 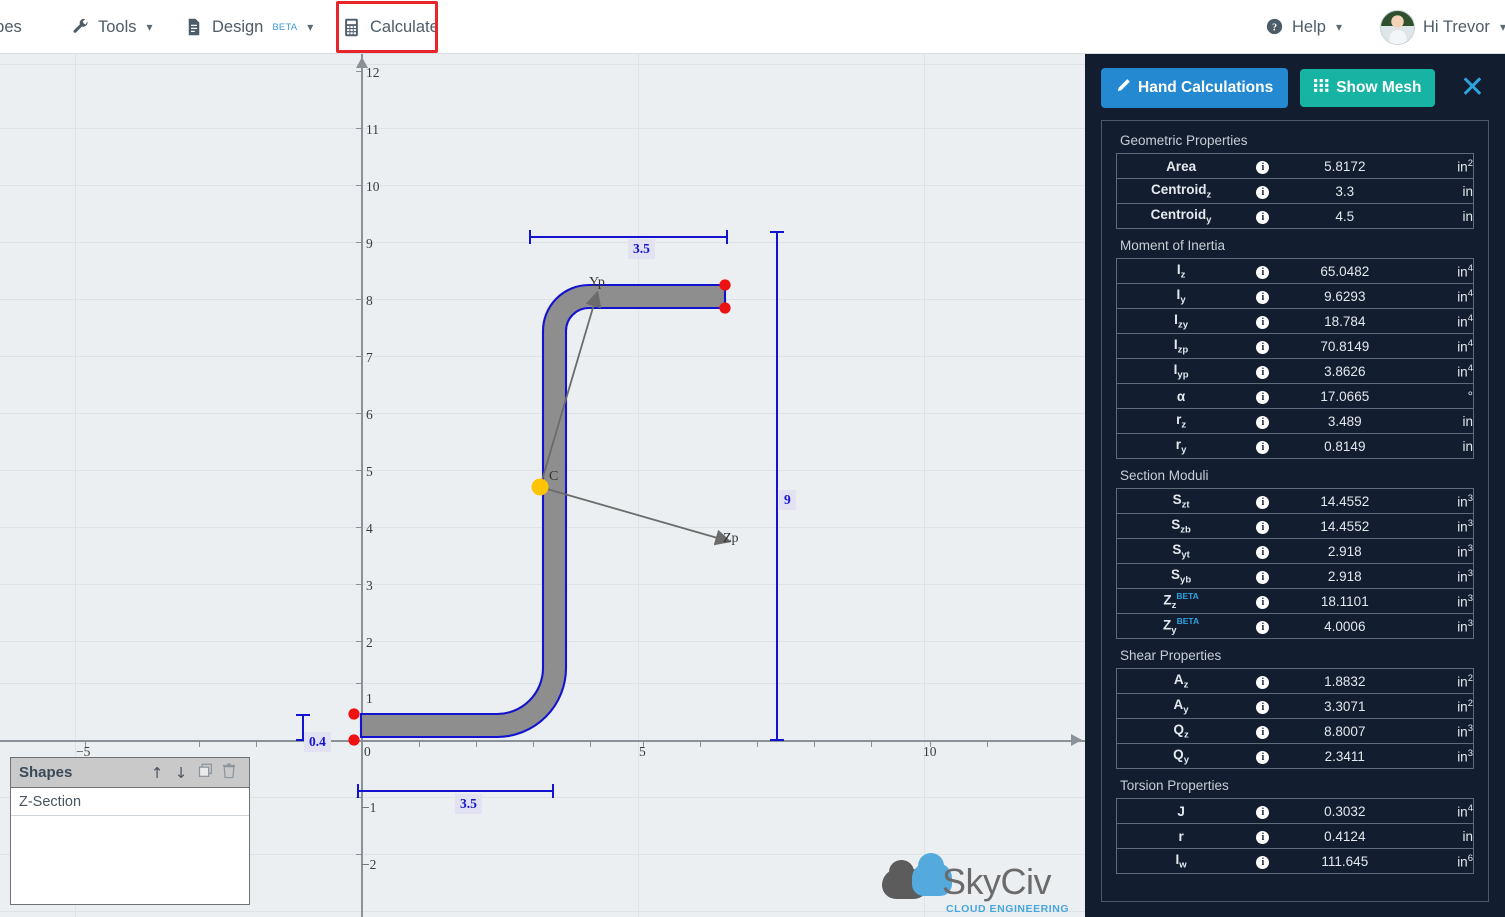 I want to click on property-value: 4.0006, so click(x=1344, y=626).